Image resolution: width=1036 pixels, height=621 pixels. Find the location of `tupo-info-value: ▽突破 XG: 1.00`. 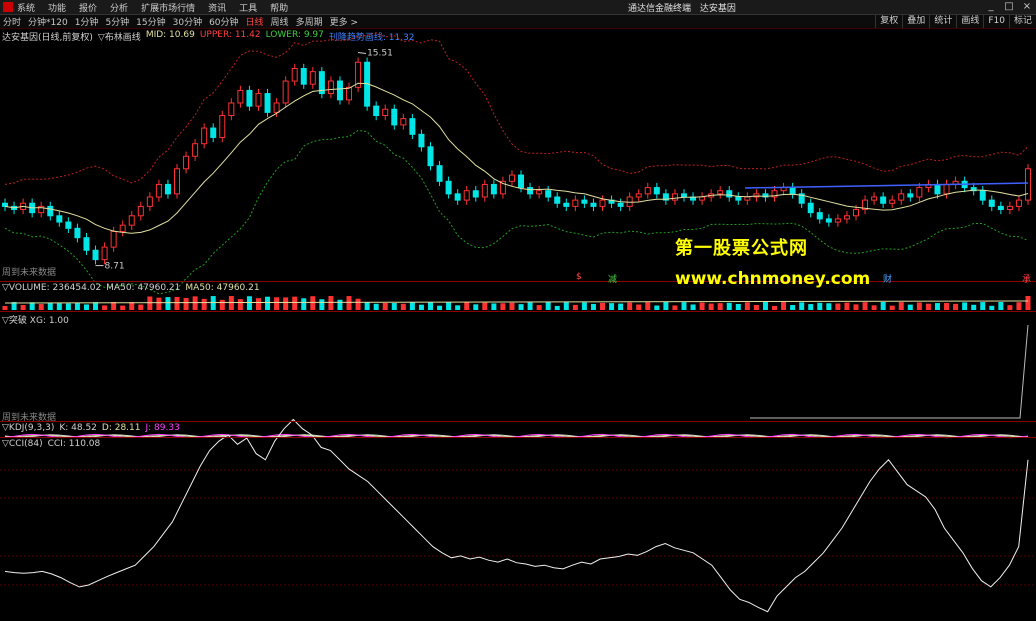

tupo-info-value: ▽突破 XG: 1.00 is located at coordinates (35, 319).